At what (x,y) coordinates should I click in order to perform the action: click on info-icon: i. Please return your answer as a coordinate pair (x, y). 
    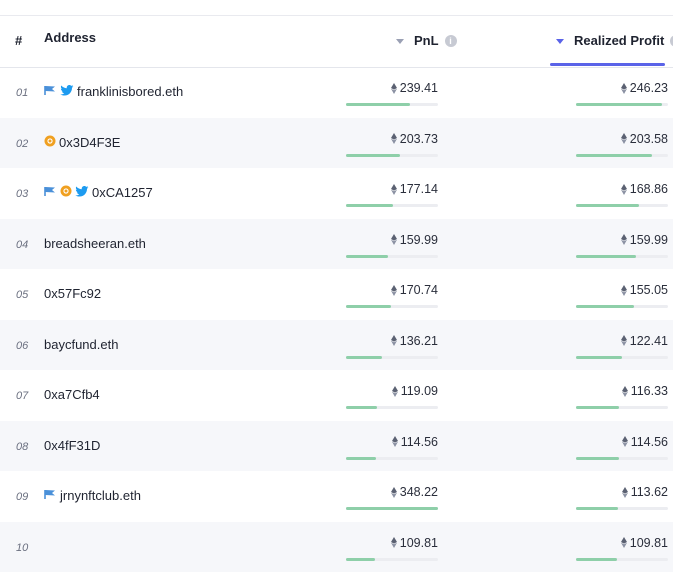
    Looking at the image, I should click on (450, 40).